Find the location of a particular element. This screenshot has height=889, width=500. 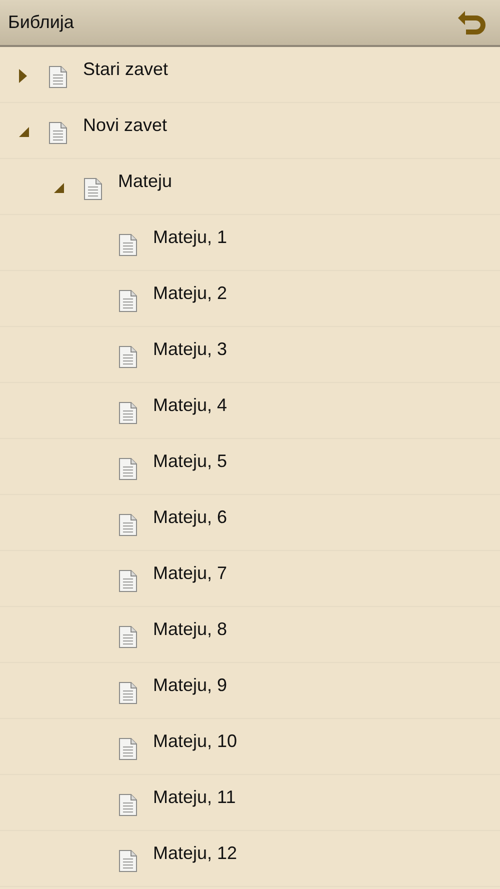

tree-row: Novi zavet is located at coordinates (250, 131).